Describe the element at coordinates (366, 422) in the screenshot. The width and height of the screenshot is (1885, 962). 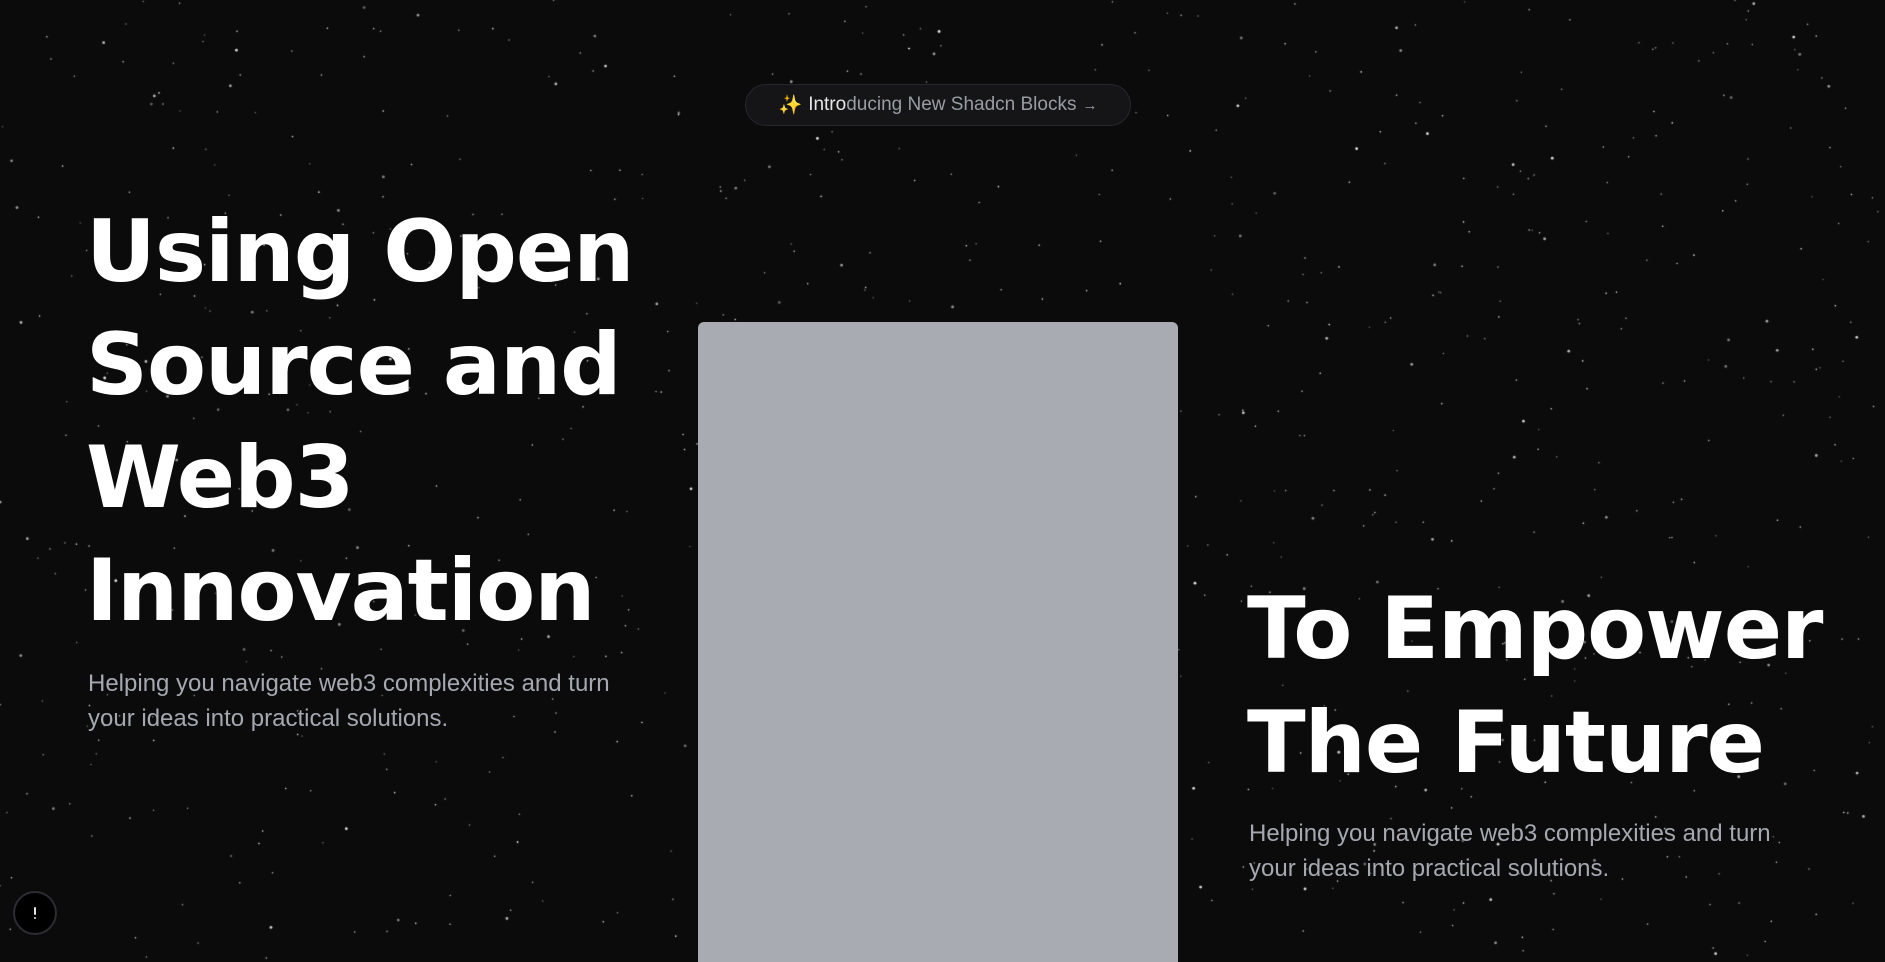
I see `hero-left-title: Using Open Source and Web3 Innovation` at that location.